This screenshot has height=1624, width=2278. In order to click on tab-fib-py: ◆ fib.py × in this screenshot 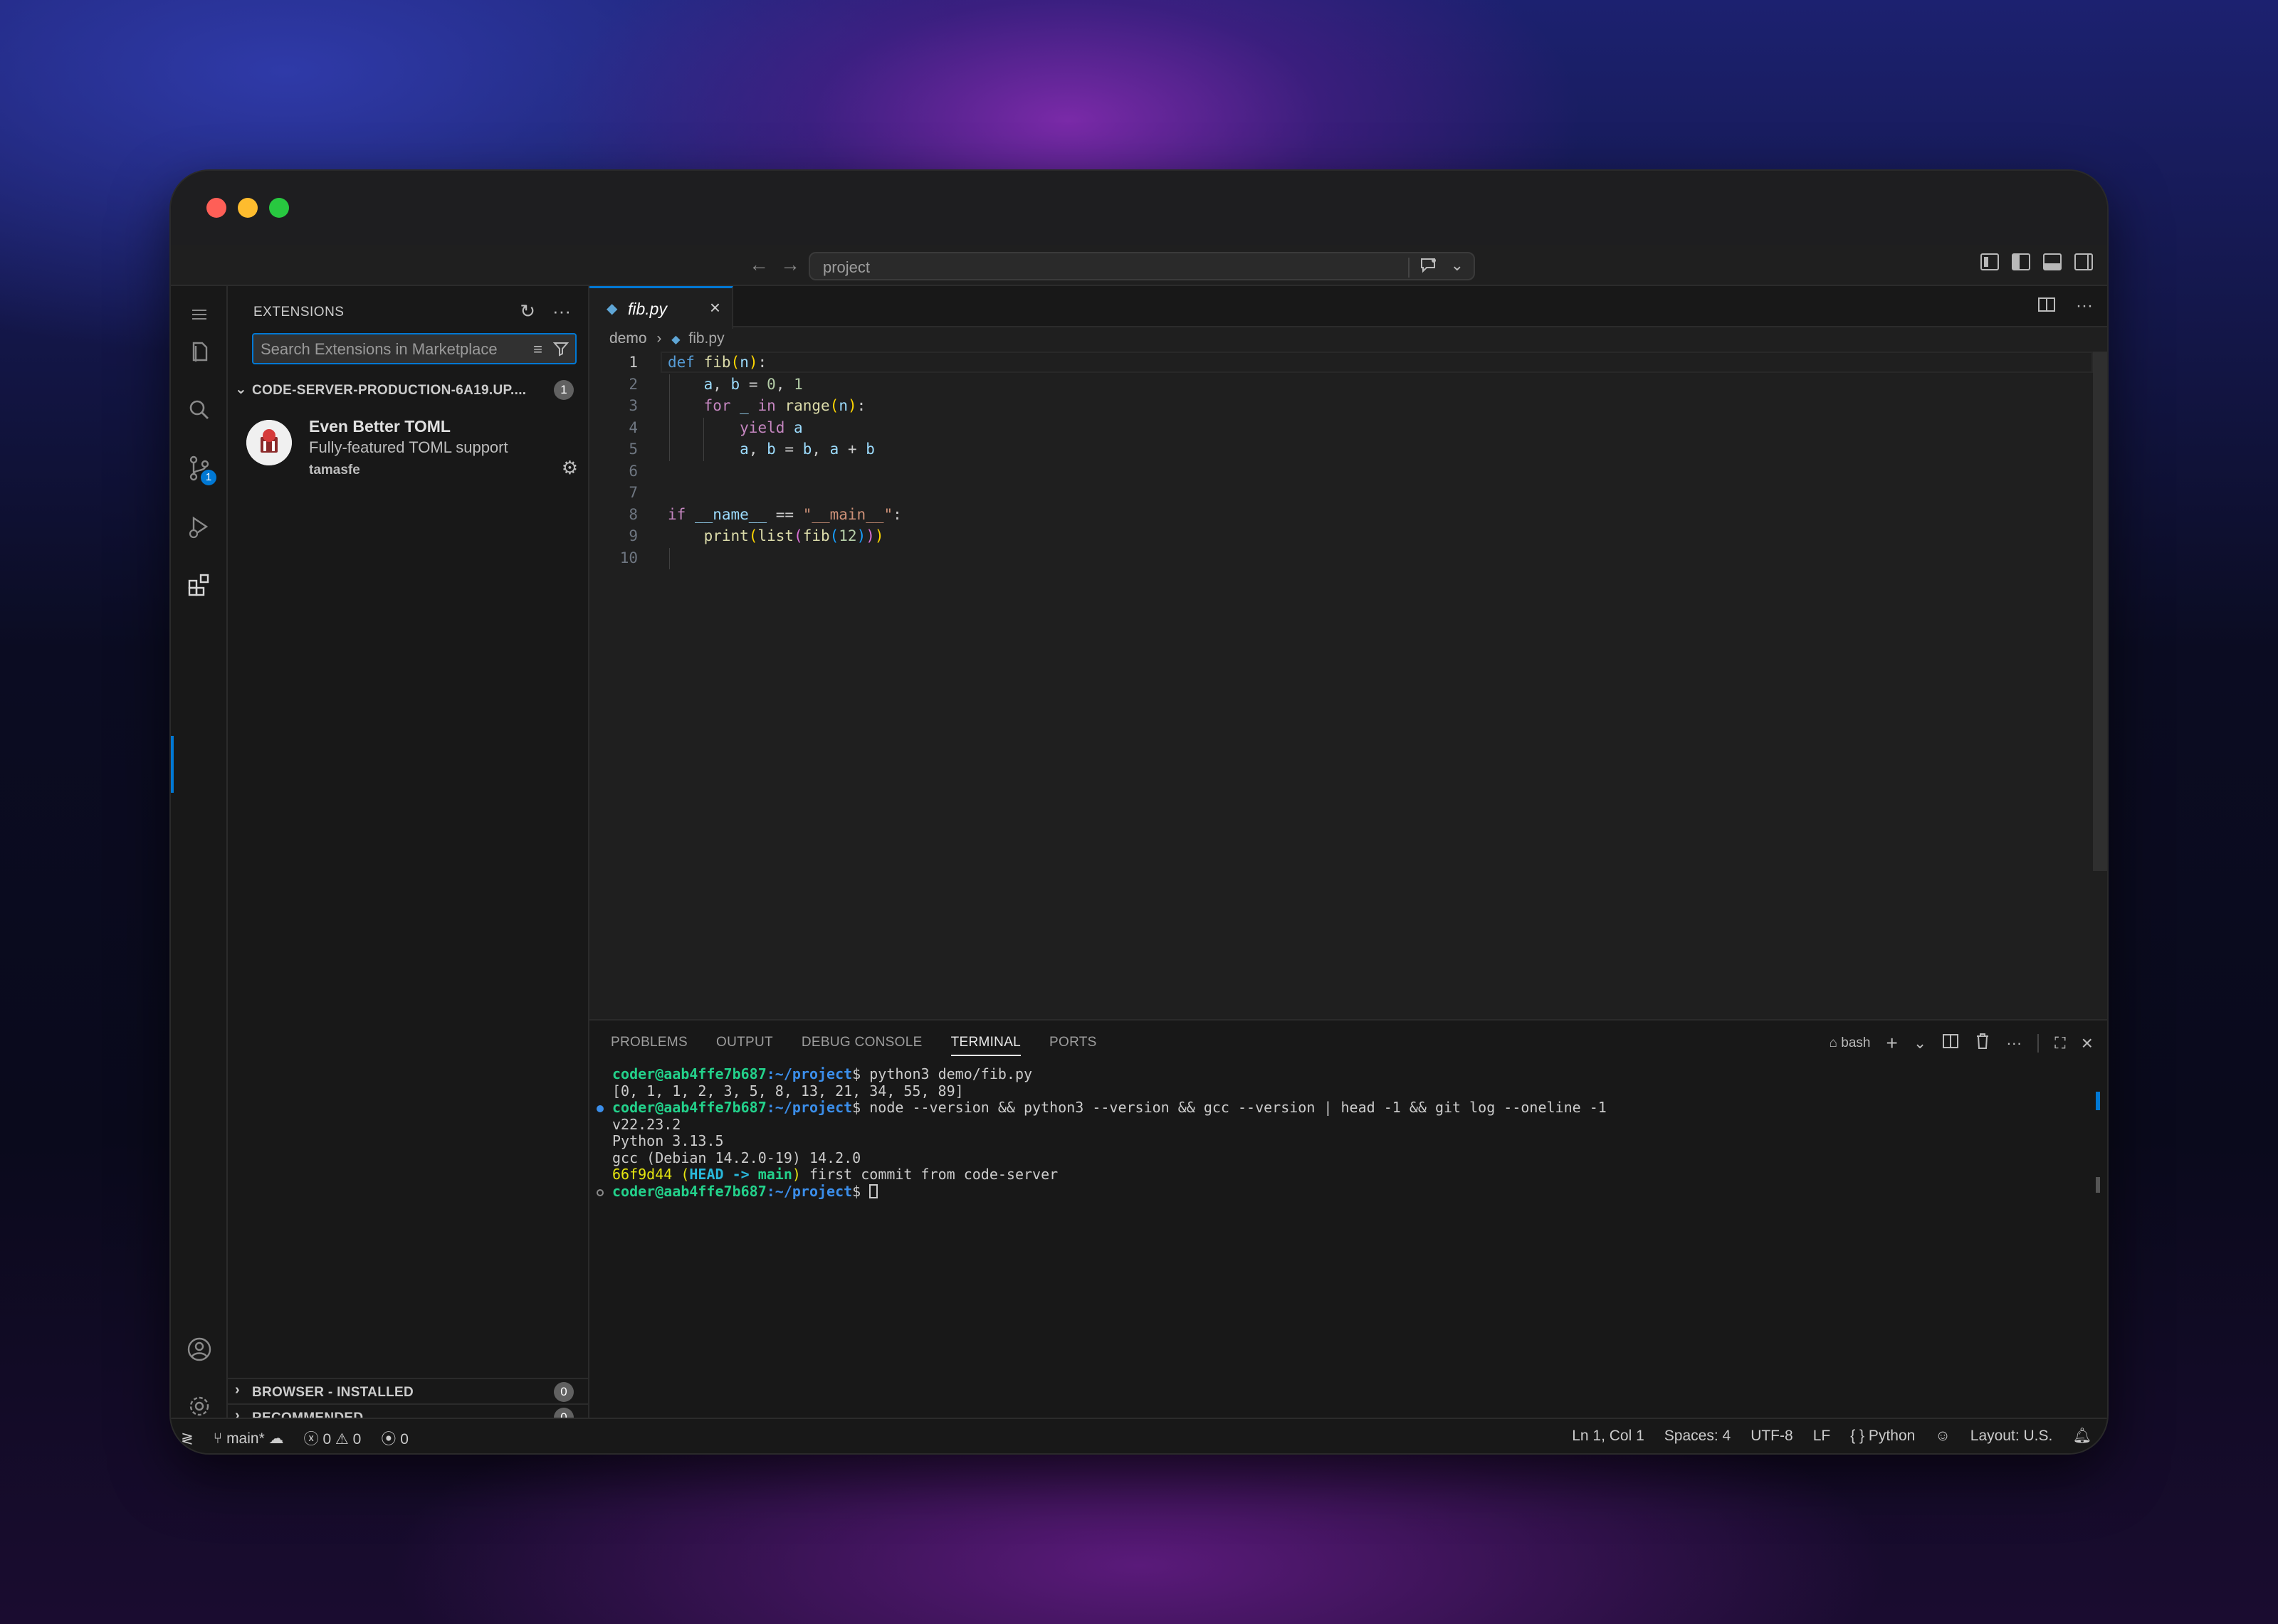, I will do `click(661, 307)`.